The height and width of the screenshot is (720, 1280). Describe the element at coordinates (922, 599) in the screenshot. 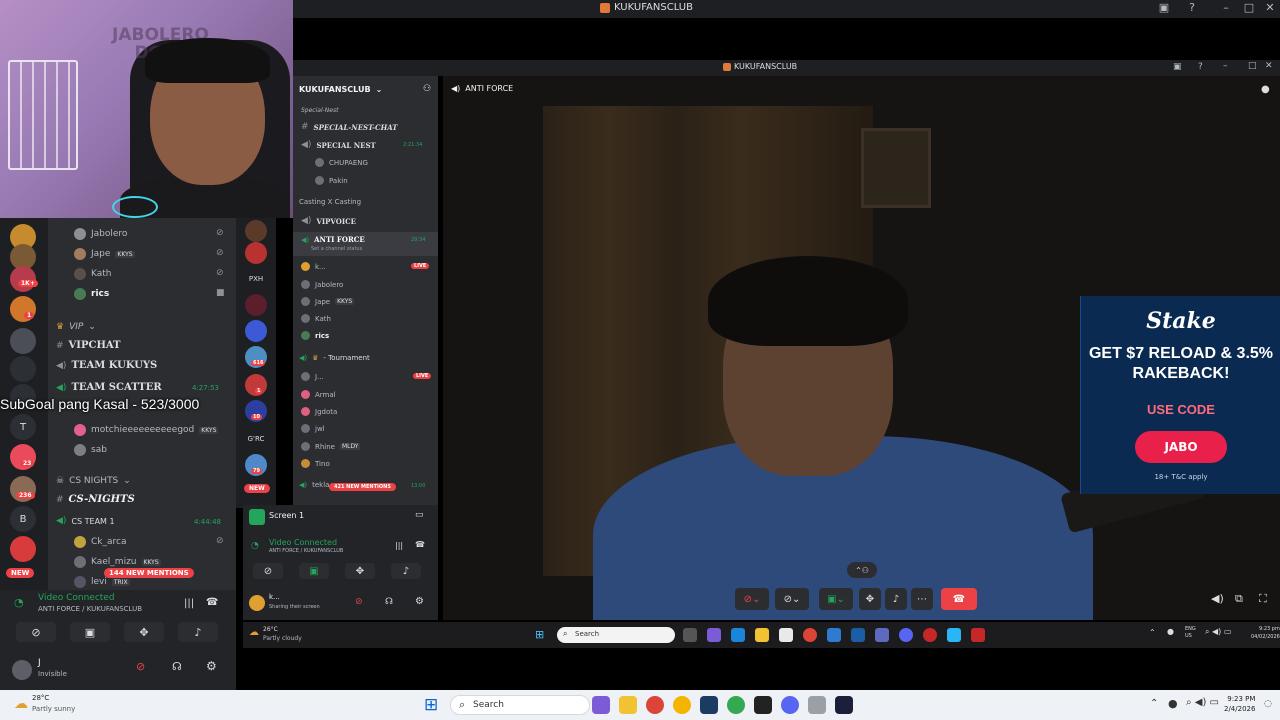

I see `more-options-button: ⋯` at that location.